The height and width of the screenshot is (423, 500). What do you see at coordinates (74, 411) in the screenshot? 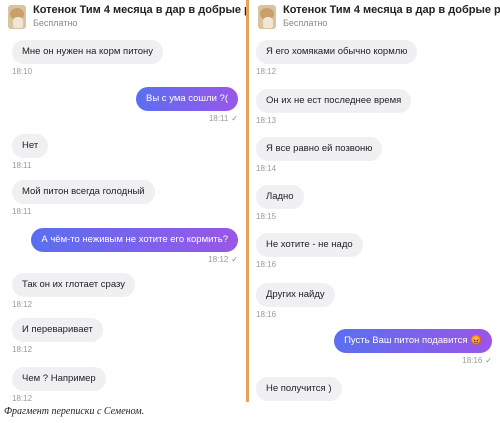
I see `image-caption: Фрагмент переписки с Семеном.` at bounding box center [74, 411].